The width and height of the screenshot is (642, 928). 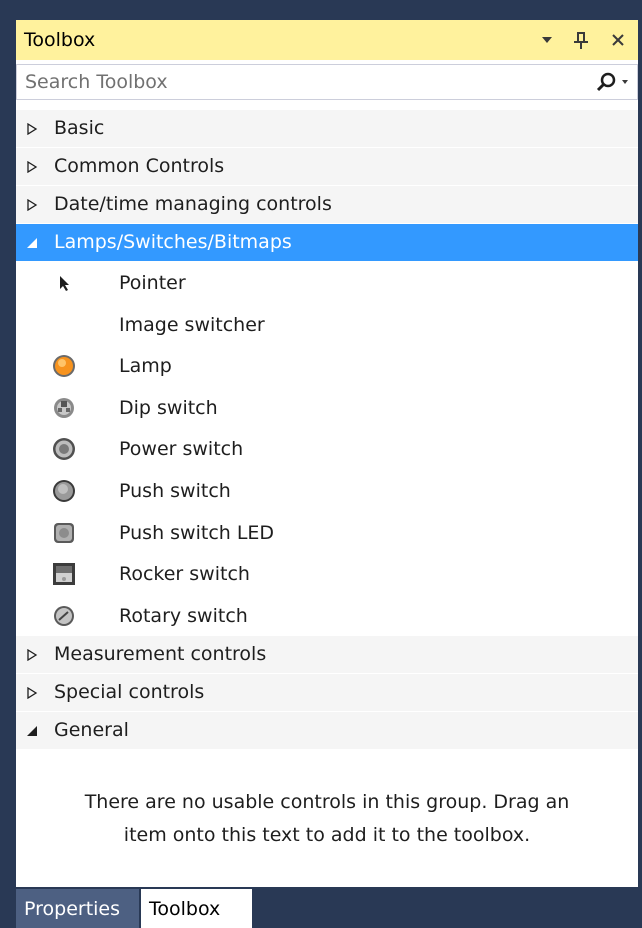 What do you see at coordinates (196, 908) in the screenshot?
I see `tab-toolbox: Toolbox` at bounding box center [196, 908].